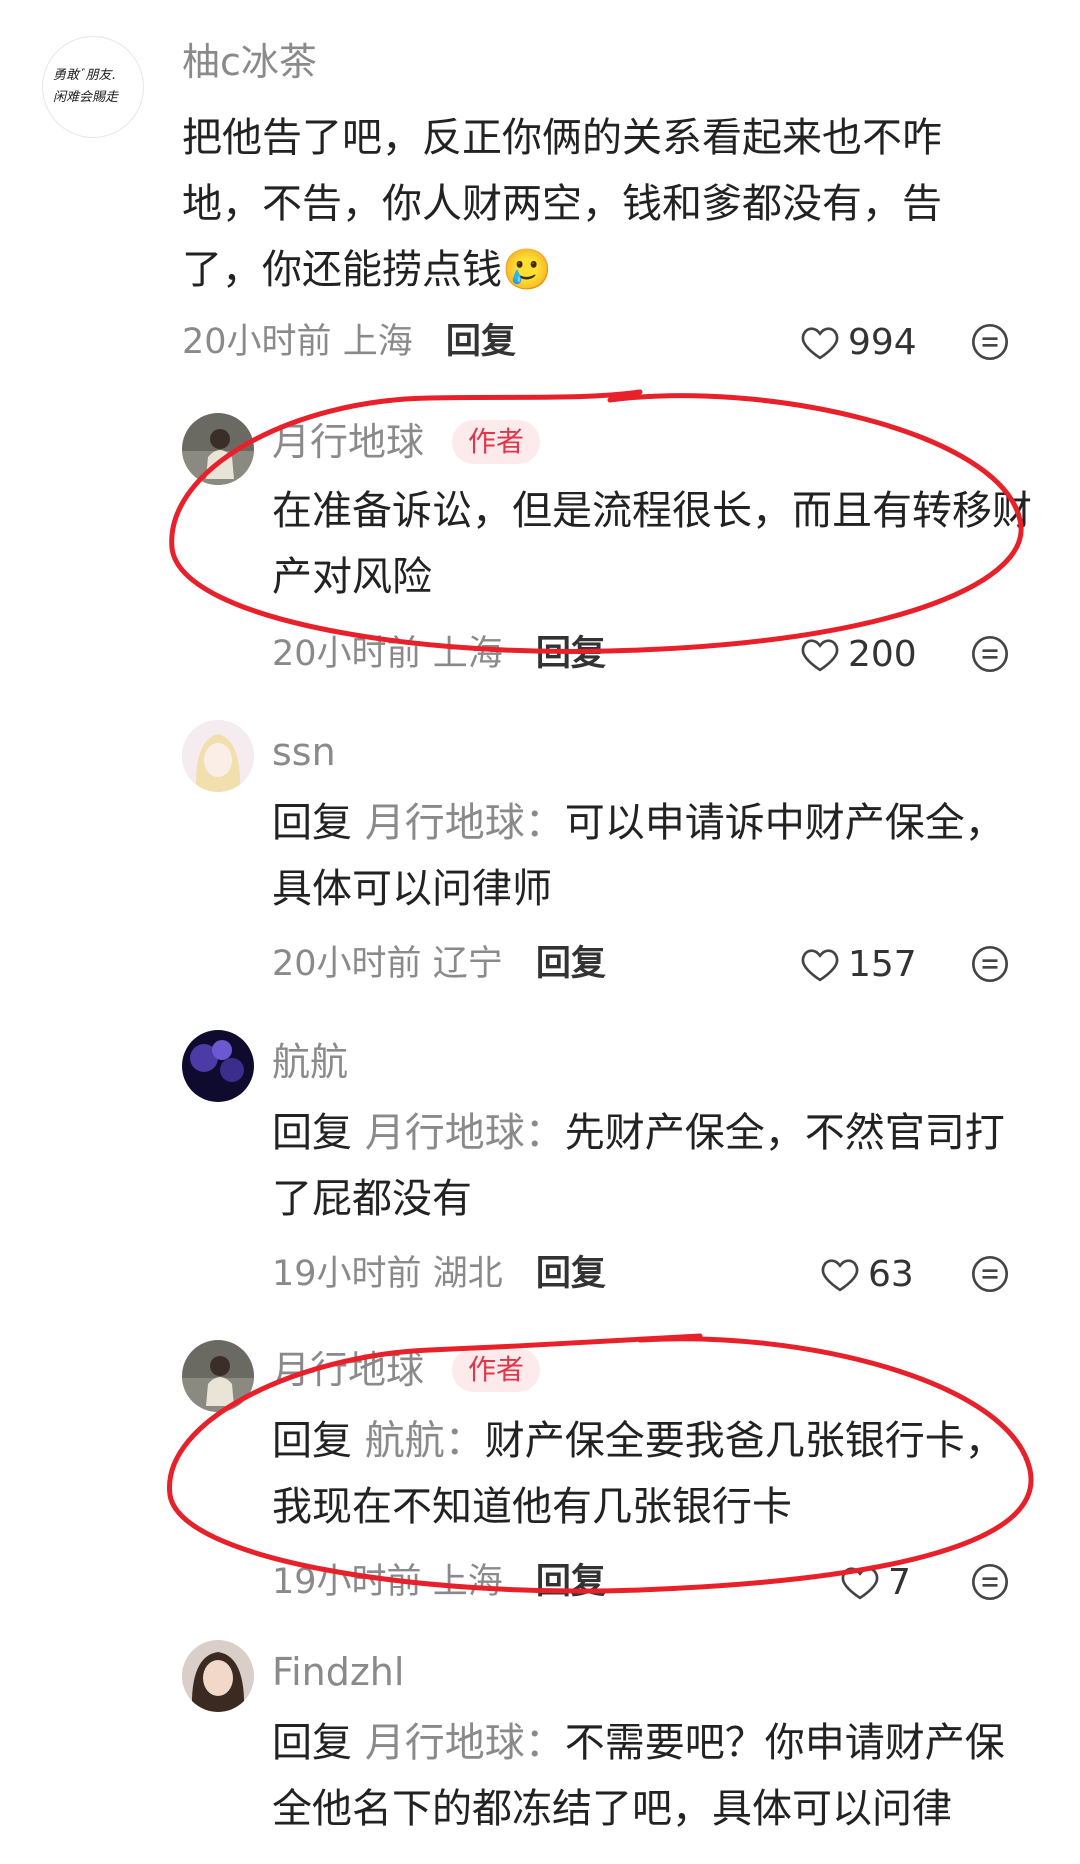 Image resolution: width=1080 pixels, height=1864 pixels. What do you see at coordinates (638, 1776) in the screenshot?
I see `comment-text: 回复 月行地球：不需要吧？你申请财产保全他名下的都冻结了吧，具体可以问律` at bounding box center [638, 1776].